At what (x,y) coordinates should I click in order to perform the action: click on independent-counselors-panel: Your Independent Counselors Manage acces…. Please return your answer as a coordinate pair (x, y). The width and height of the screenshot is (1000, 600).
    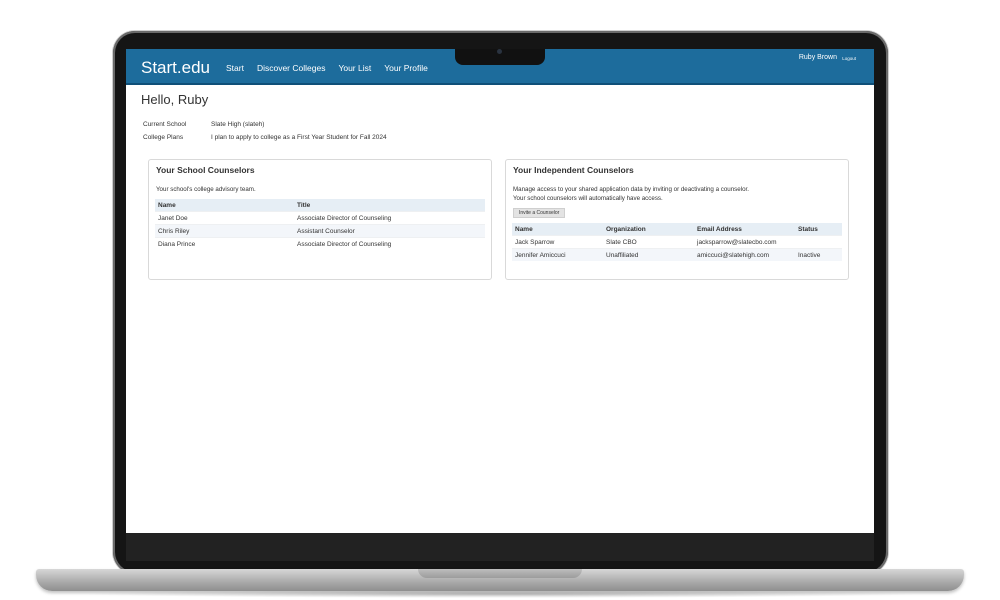
    Looking at the image, I should click on (677, 219).